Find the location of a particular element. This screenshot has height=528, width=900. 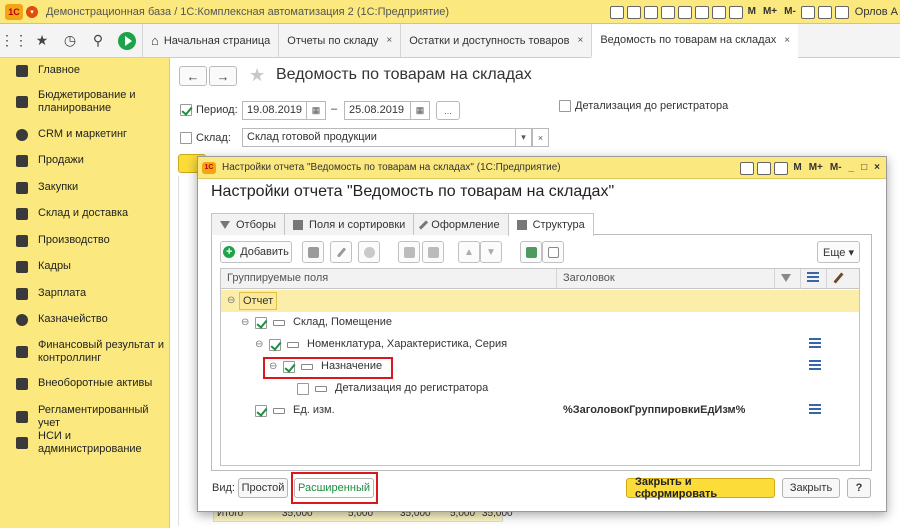

move-up-button: ▲ is located at coordinates (469, 252).